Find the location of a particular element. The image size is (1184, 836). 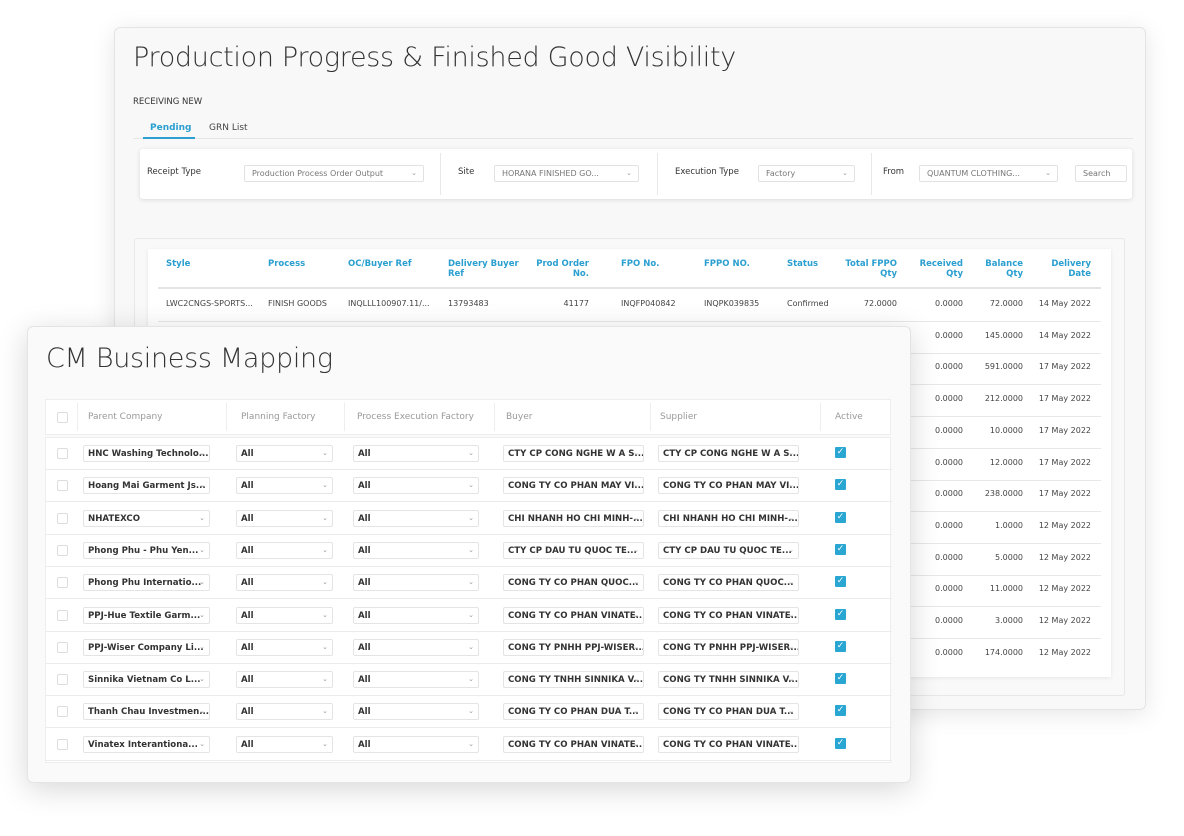

column-header: Active is located at coordinates (849, 417).